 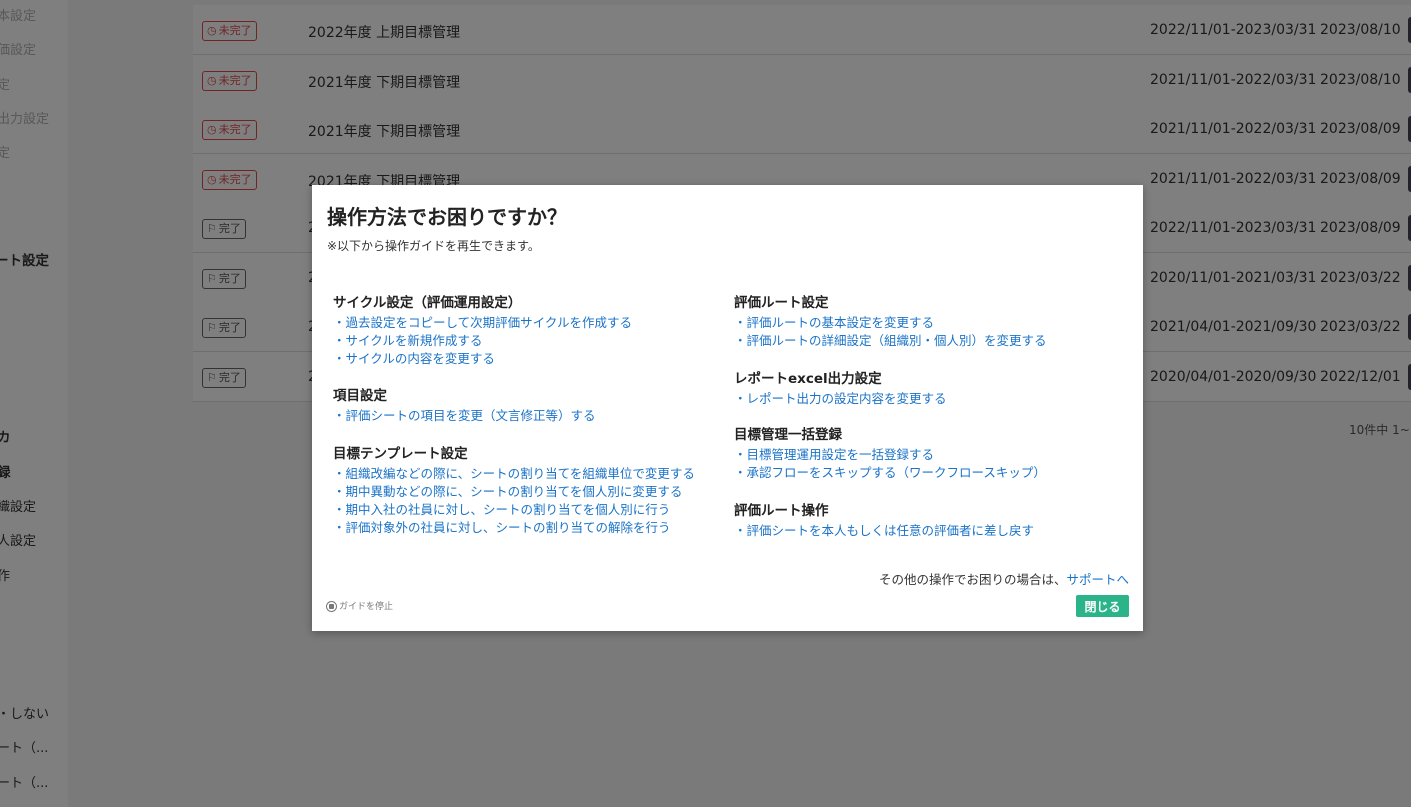 What do you see at coordinates (1102, 606) in the screenshot?
I see `close-button: 閉じる` at bounding box center [1102, 606].